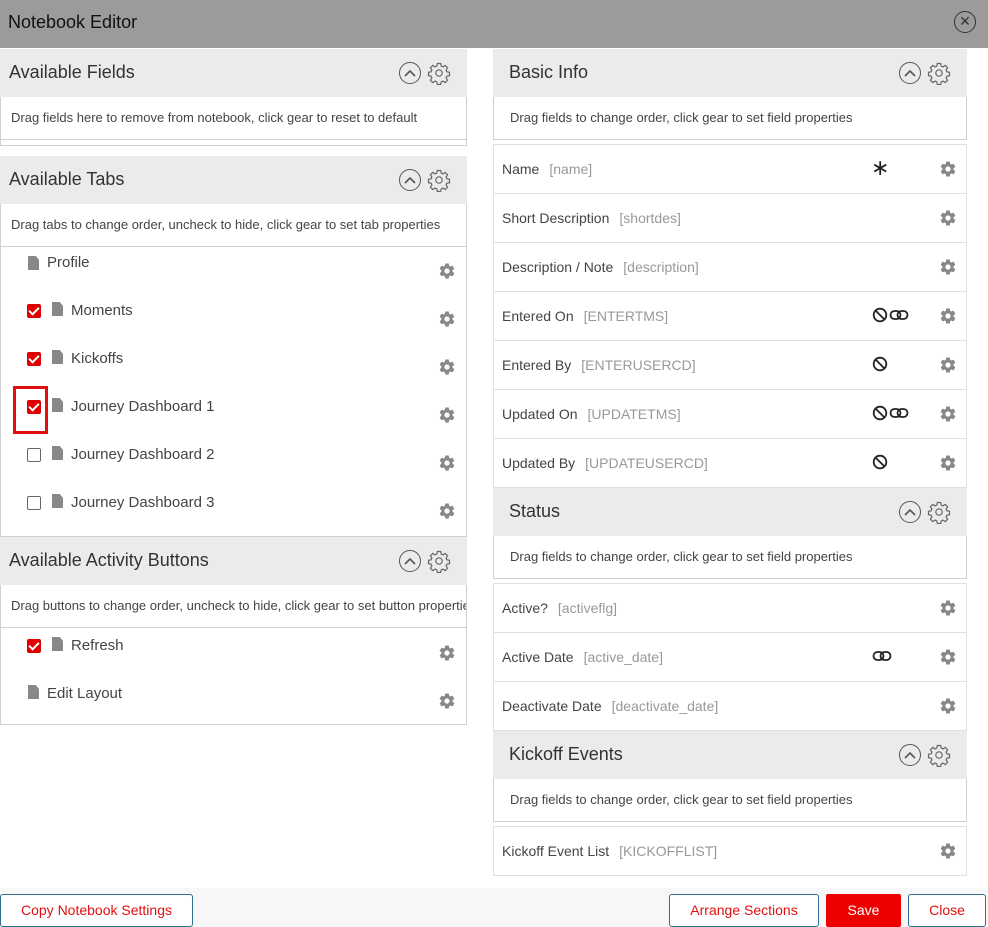  What do you see at coordinates (730, 316) in the screenshot?
I see `field-row-entered-on: Entered On [ENTERTMS]` at bounding box center [730, 316].